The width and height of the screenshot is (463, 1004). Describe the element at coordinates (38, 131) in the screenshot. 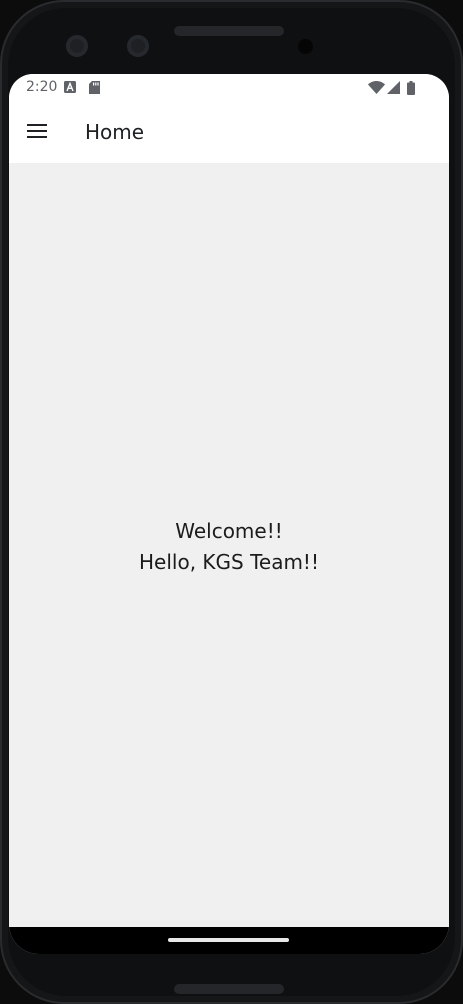

I see `hamburger-menu-icon` at that location.